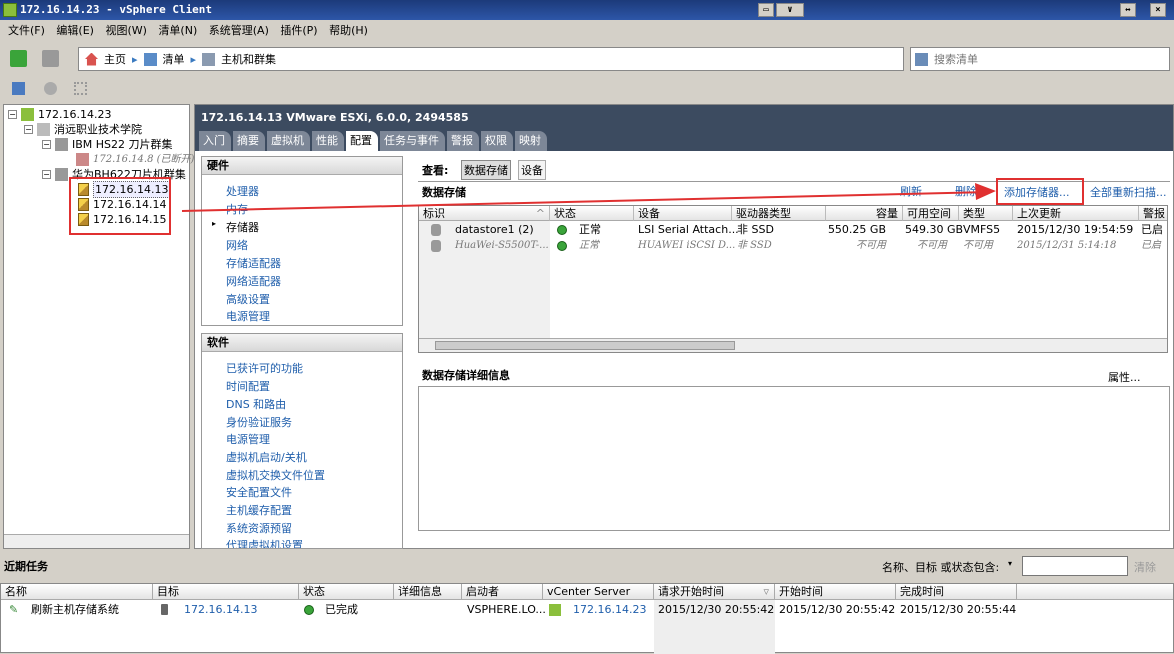  I want to click on forward-button, so click(50, 58).